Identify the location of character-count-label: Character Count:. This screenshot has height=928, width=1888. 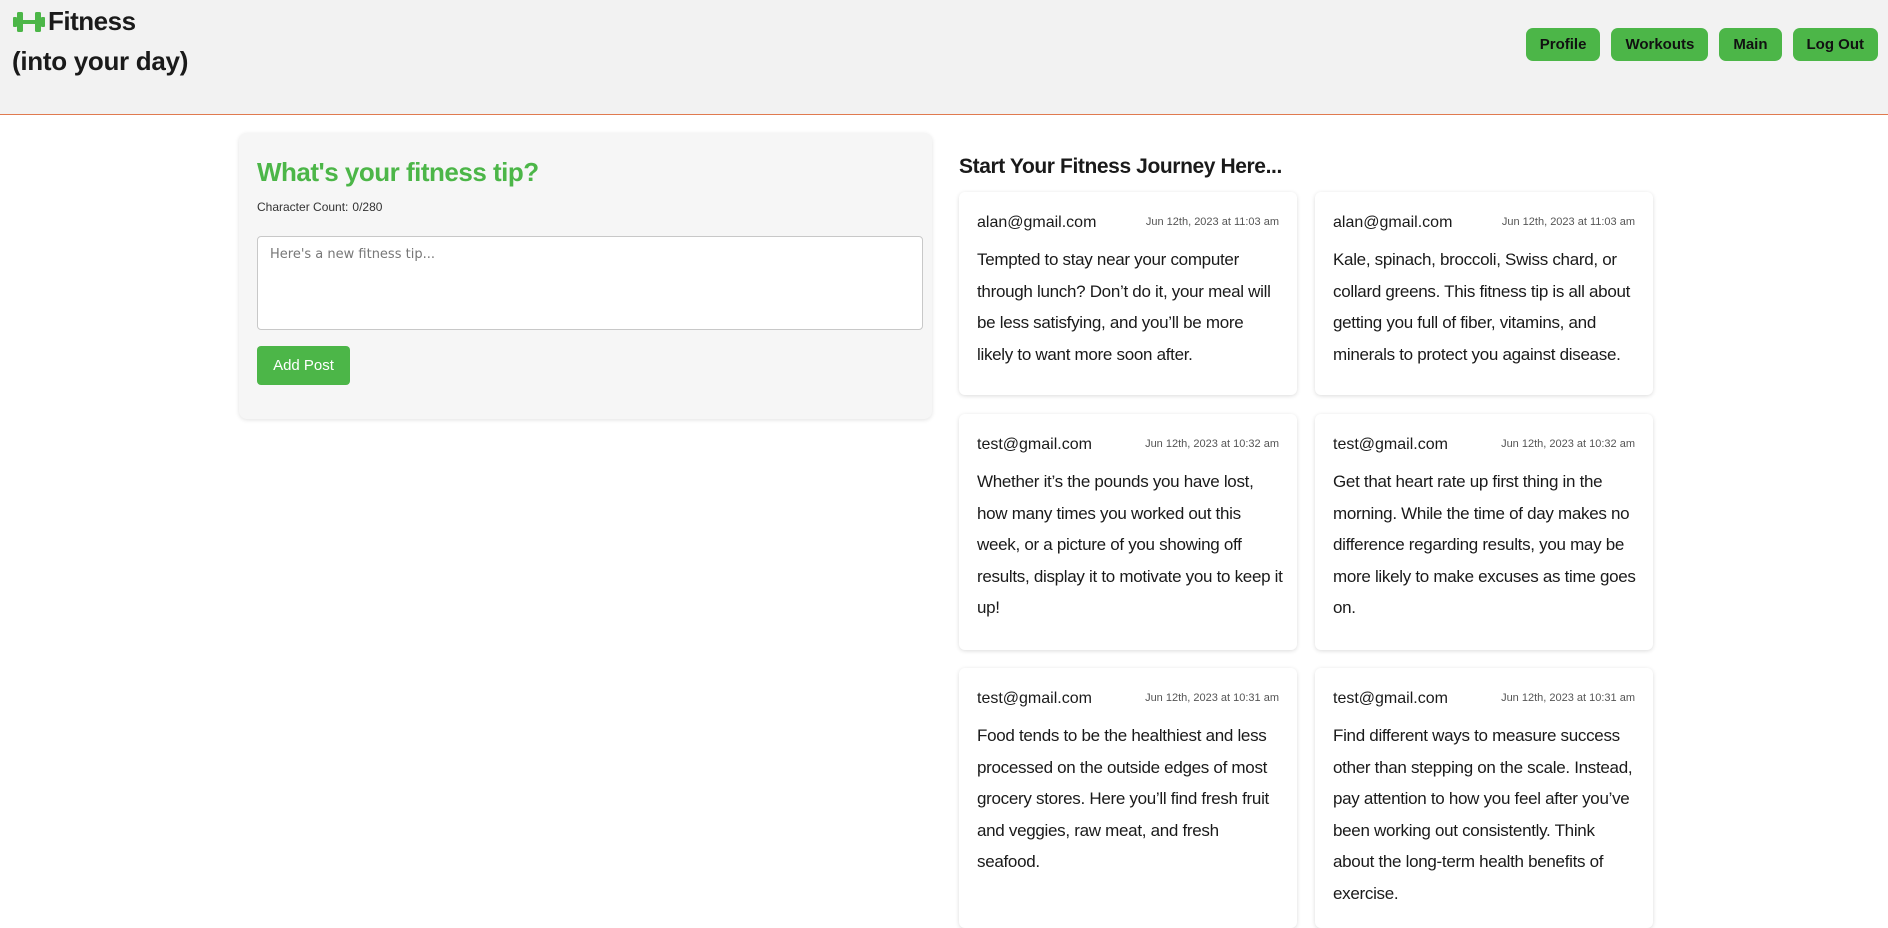
(303, 207).